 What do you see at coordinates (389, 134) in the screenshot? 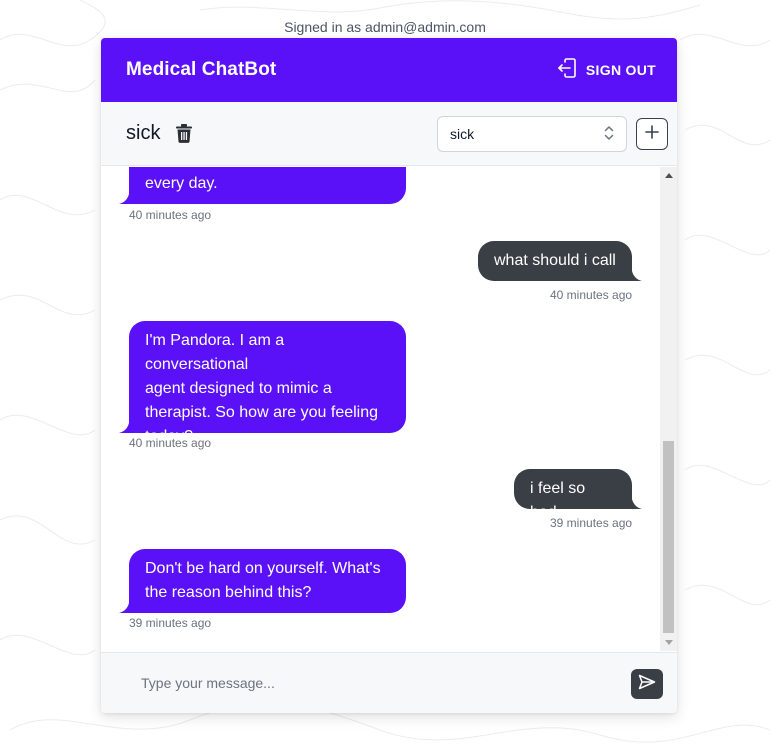
I see `chat-toolbar: sick sick` at bounding box center [389, 134].